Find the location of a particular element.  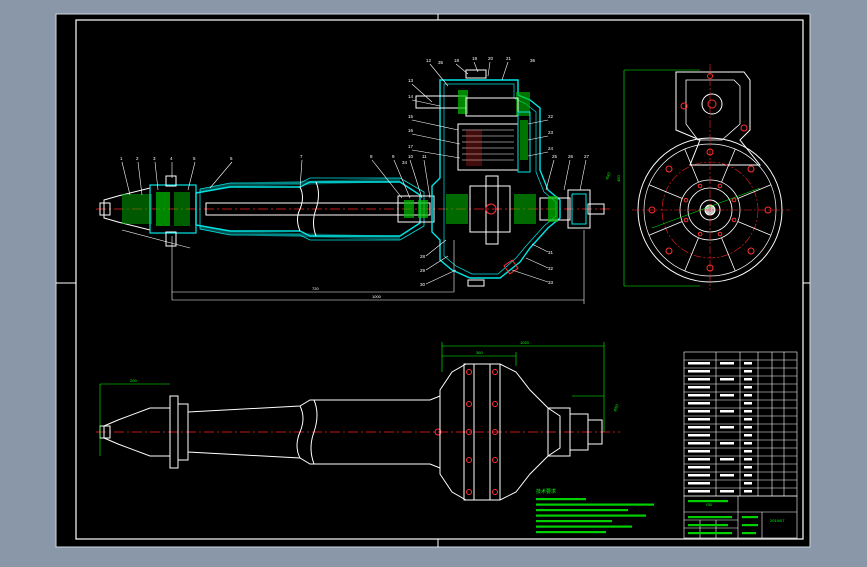

svg-text: 360 is located at coordinates (479, 352).